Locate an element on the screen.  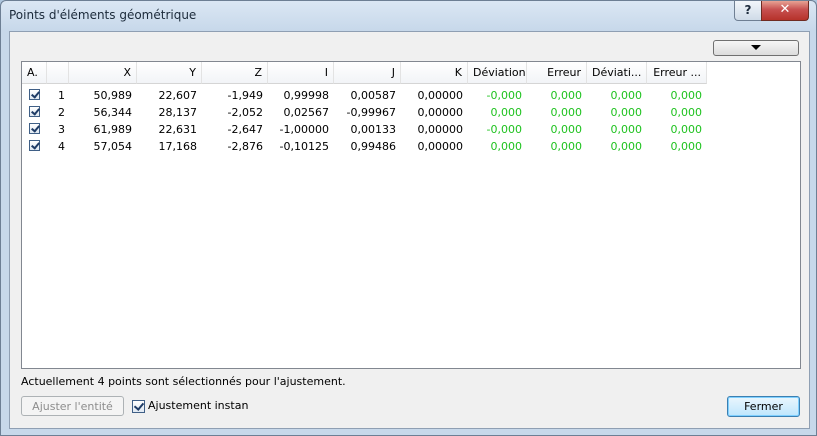
table-cell: 28,137 is located at coordinates (178, 112).